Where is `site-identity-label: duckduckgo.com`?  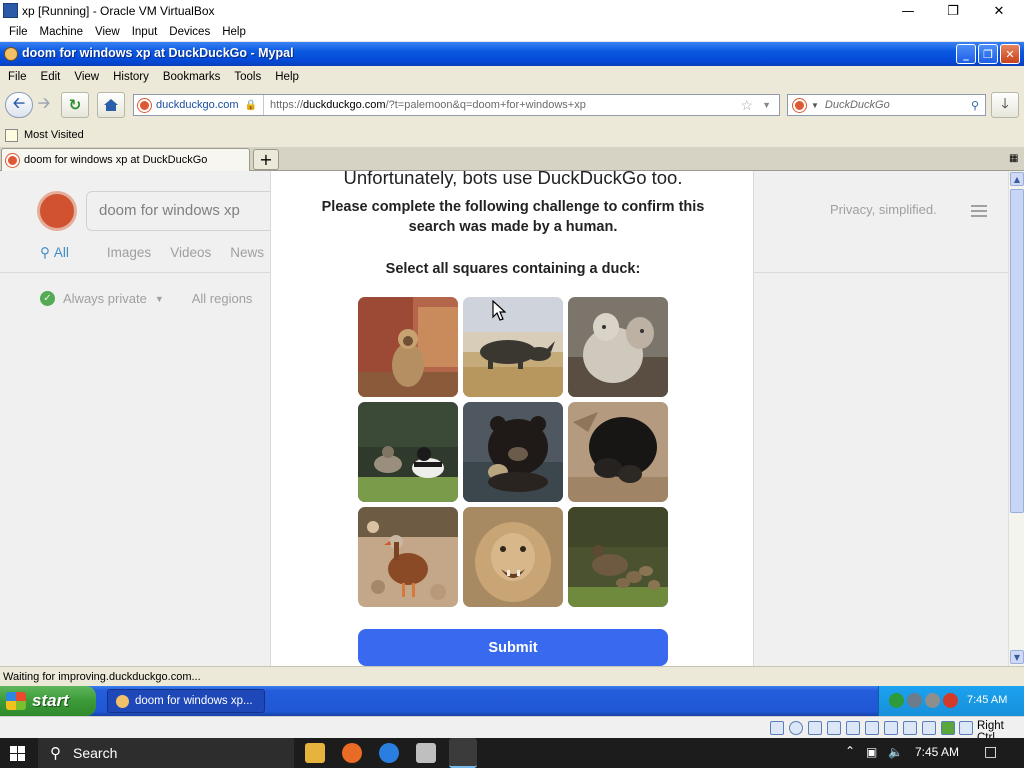
site-identity-label: duckduckgo.com is located at coordinates (197, 105).